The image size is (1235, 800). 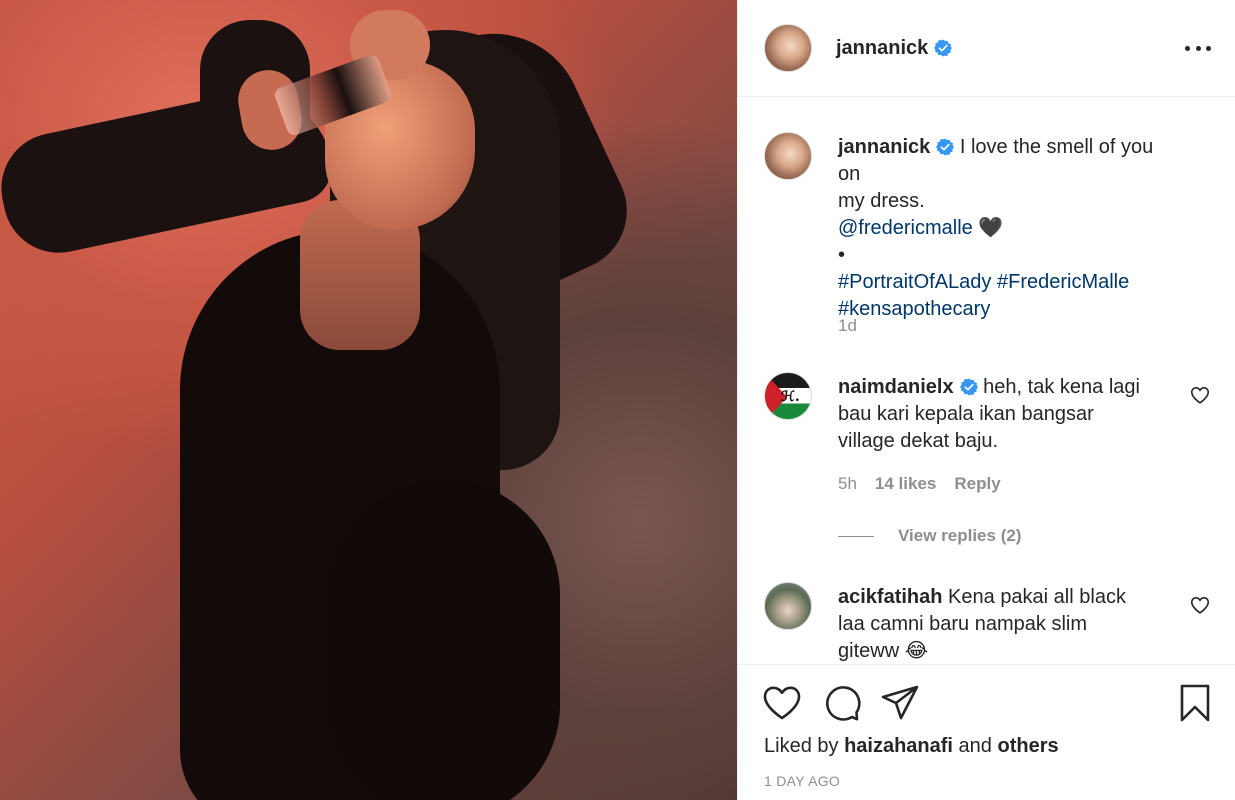 I want to click on more-options-button, so click(x=1198, y=48).